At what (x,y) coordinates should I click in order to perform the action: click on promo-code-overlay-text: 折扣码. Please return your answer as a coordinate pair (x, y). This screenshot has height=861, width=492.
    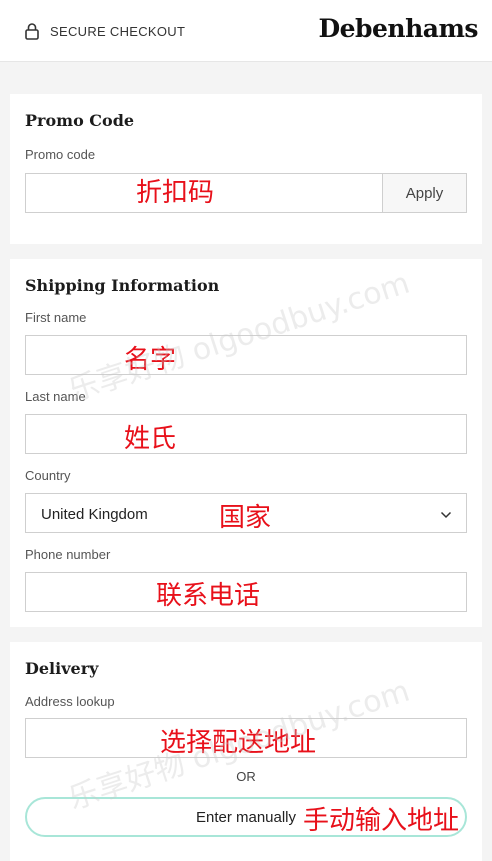
    Looking at the image, I should click on (175, 193).